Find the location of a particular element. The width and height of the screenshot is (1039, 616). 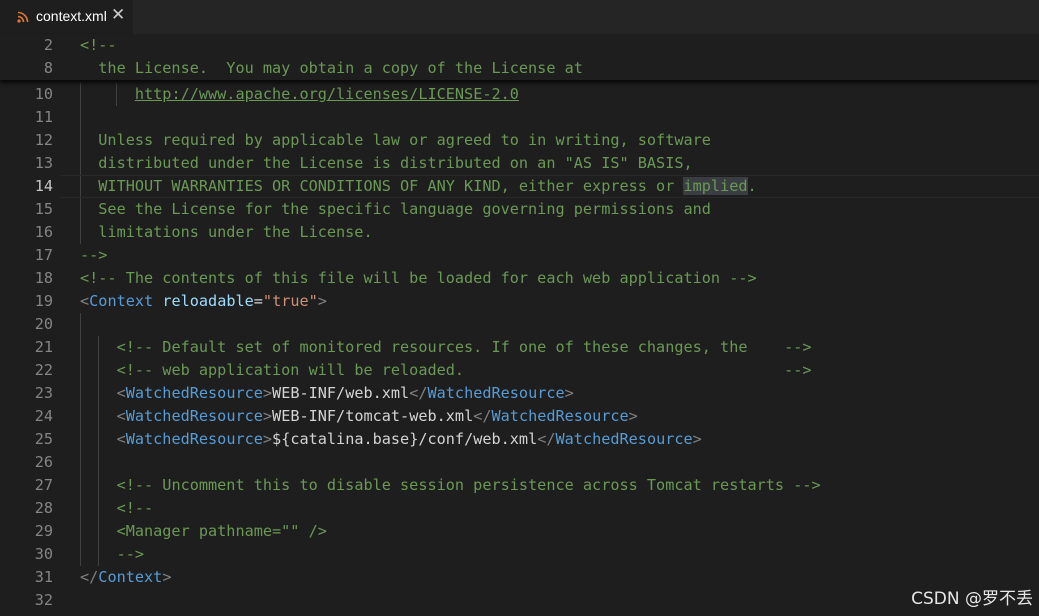

code-text: <Context reloadable="true"> is located at coordinates (203, 301).